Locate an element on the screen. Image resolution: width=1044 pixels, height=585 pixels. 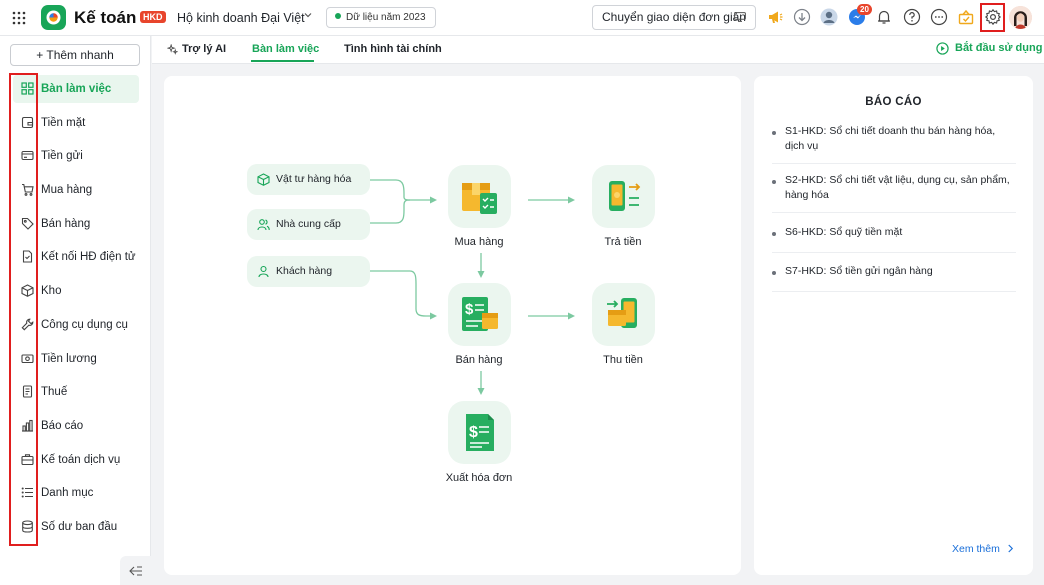
app-logo is located at coordinates (53, 17).